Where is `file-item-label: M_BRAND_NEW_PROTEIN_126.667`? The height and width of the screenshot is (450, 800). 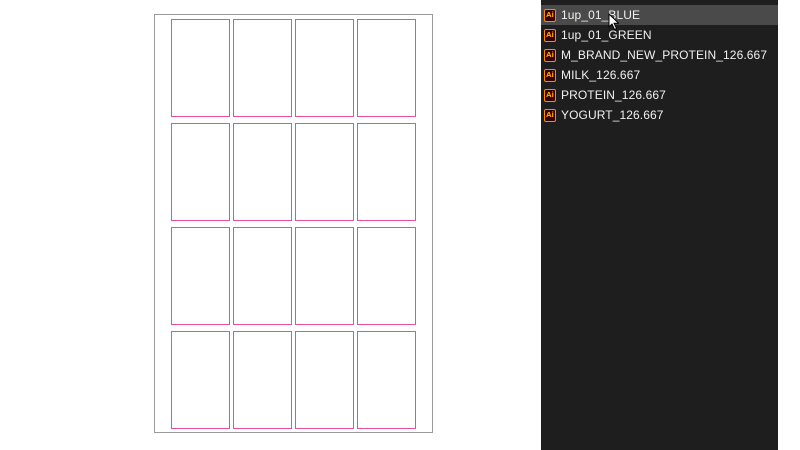
file-item-label: M_BRAND_NEW_PROTEIN_126.667 is located at coordinates (664, 55).